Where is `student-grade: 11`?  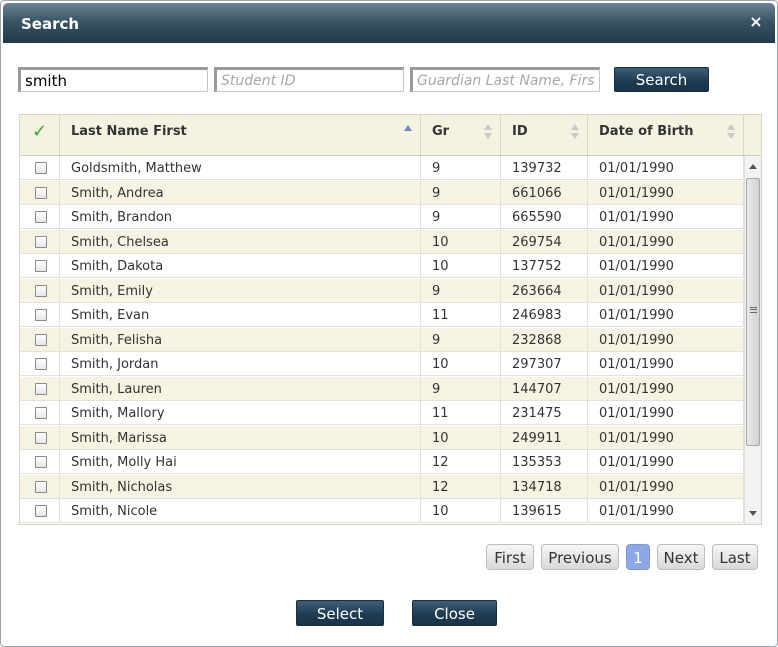
student-grade: 11 is located at coordinates (461, 315).